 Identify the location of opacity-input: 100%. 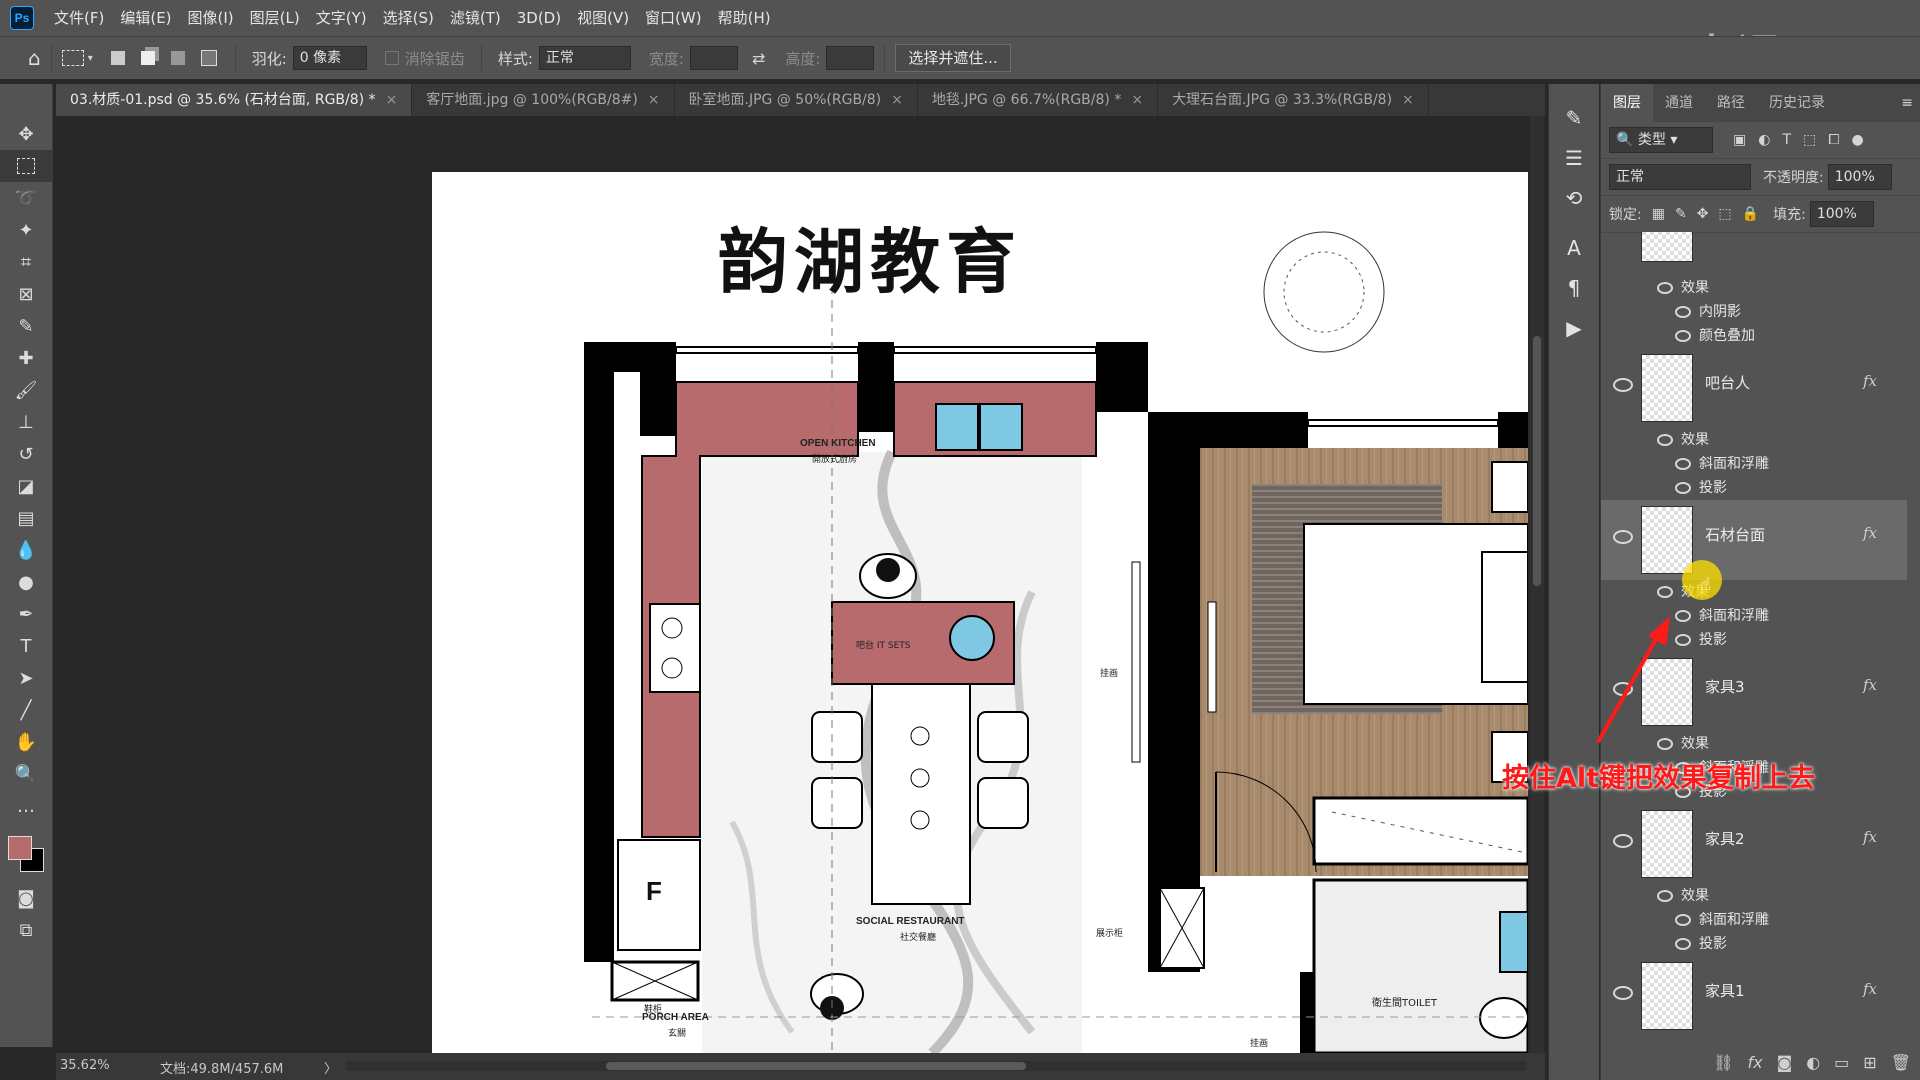
(1859, 177).